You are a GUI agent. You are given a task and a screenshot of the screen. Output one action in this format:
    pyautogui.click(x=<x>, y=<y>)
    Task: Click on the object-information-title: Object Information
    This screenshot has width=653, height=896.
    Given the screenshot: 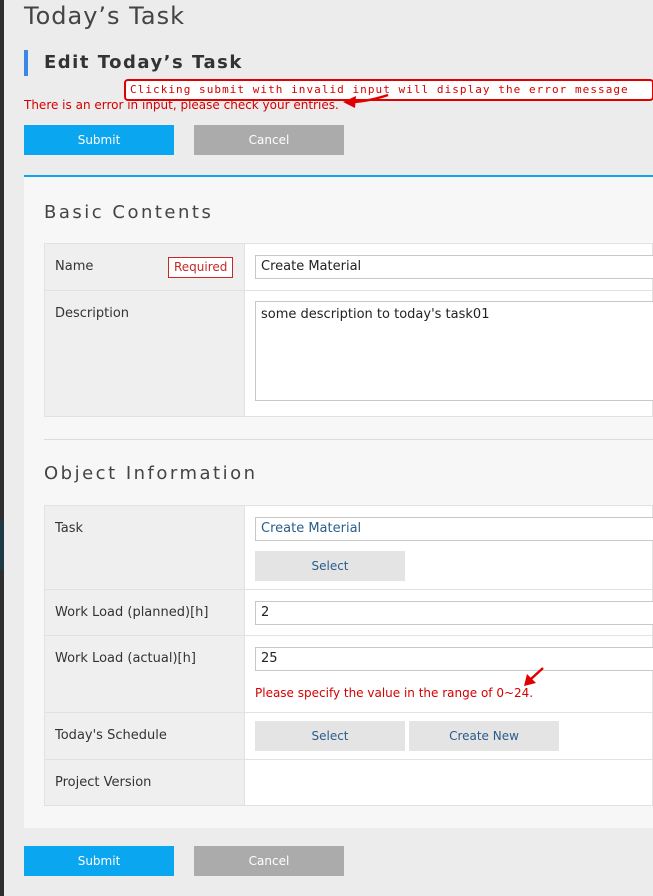 What is the action you would take?
    pyautogui.click(x=151, y=473)
    